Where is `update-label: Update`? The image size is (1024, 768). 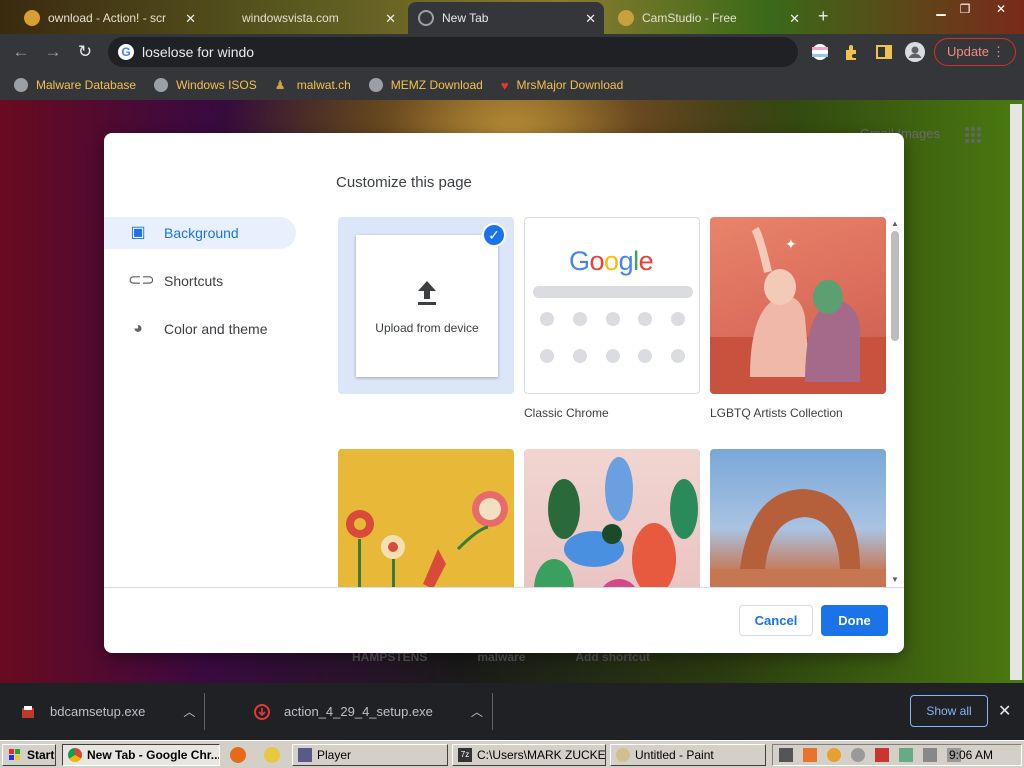
update-label: Update is located at coordinates (968, 51).